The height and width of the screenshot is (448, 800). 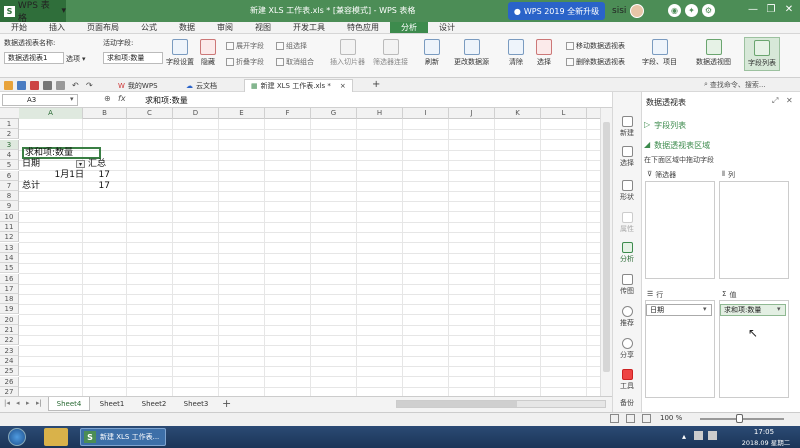 What do you see at coordinates (9, 196) in the screenshot?
I see `row-header-8: 8` at bounding box center [9, 196].